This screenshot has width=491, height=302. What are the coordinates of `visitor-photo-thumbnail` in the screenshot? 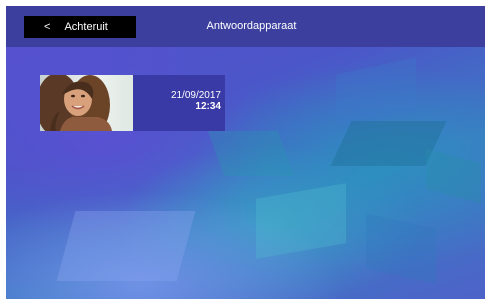 It's located at (86, 103).